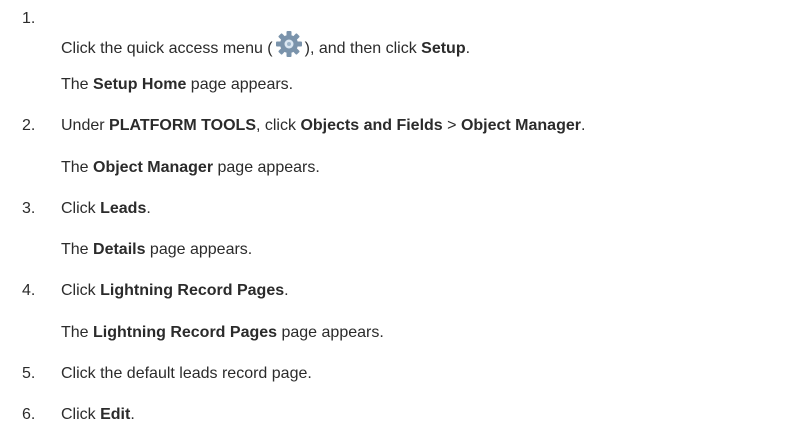 This screenshot has height=436, width=790. I want to click on step-result: The Lightning Record Pages page appears., so click(222, 332).